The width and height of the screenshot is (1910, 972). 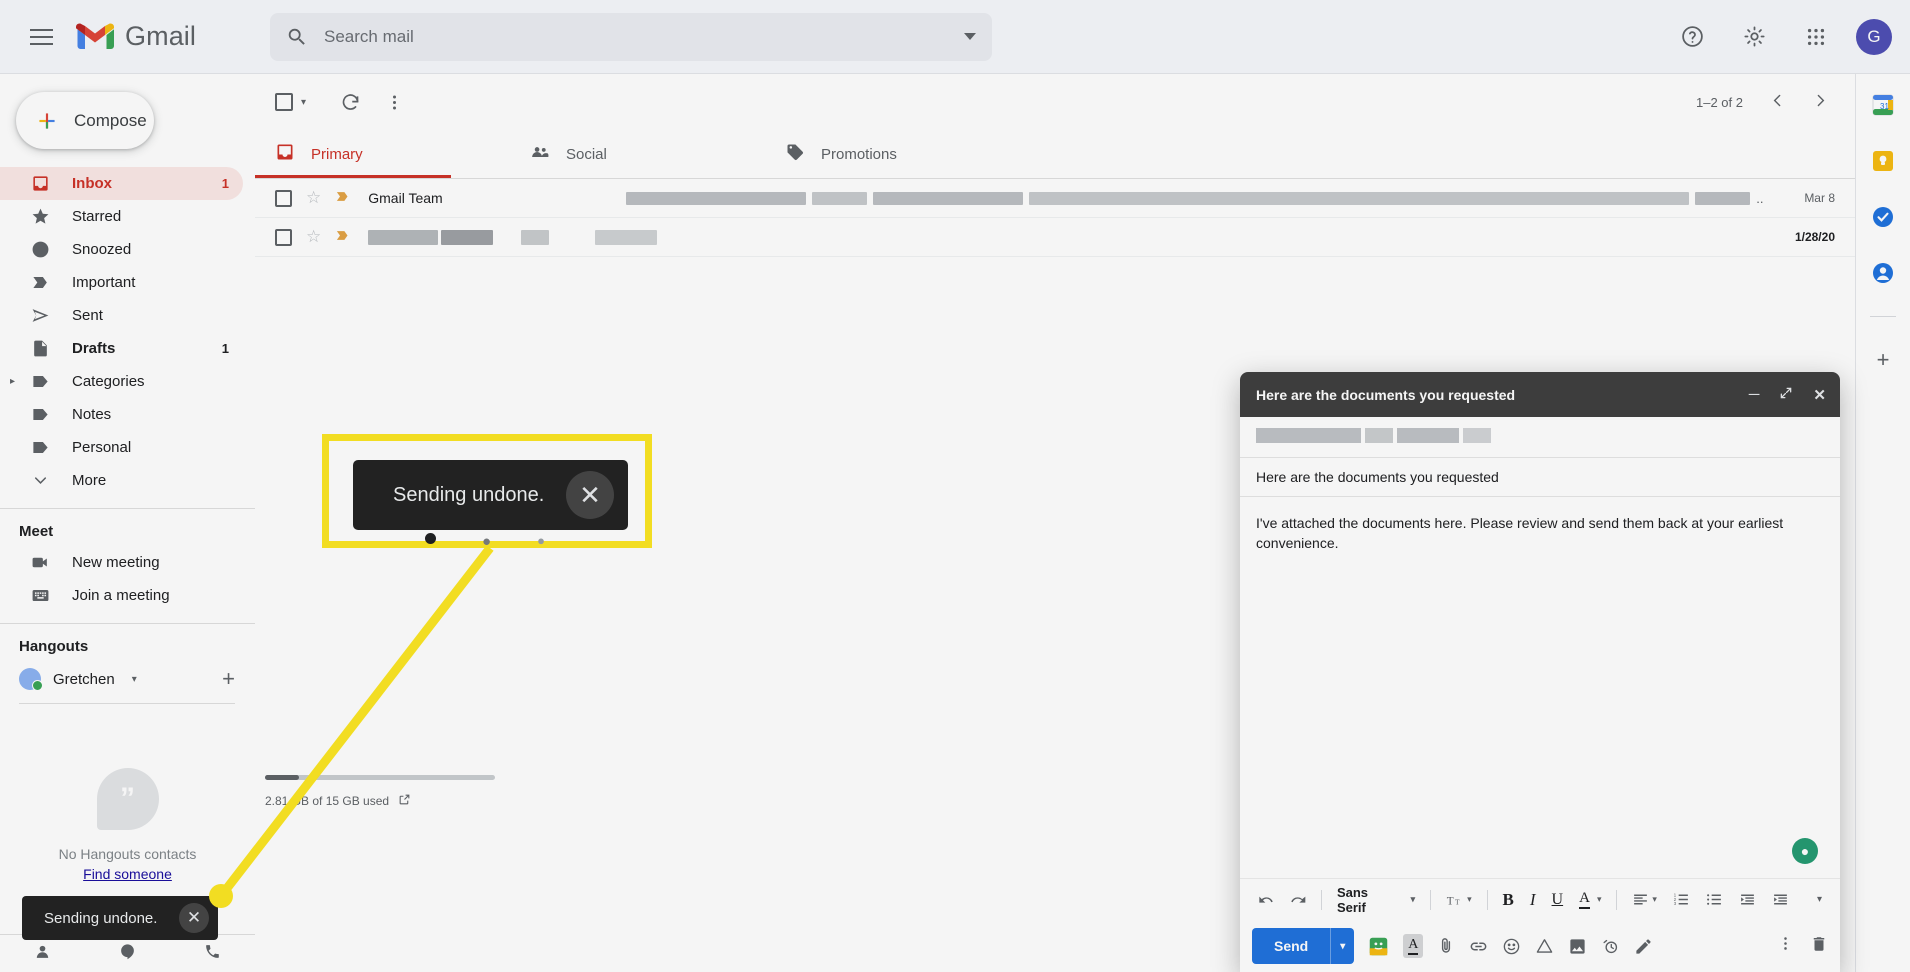 I want to click on close-icon: ✕, so click(x=590, y=495).